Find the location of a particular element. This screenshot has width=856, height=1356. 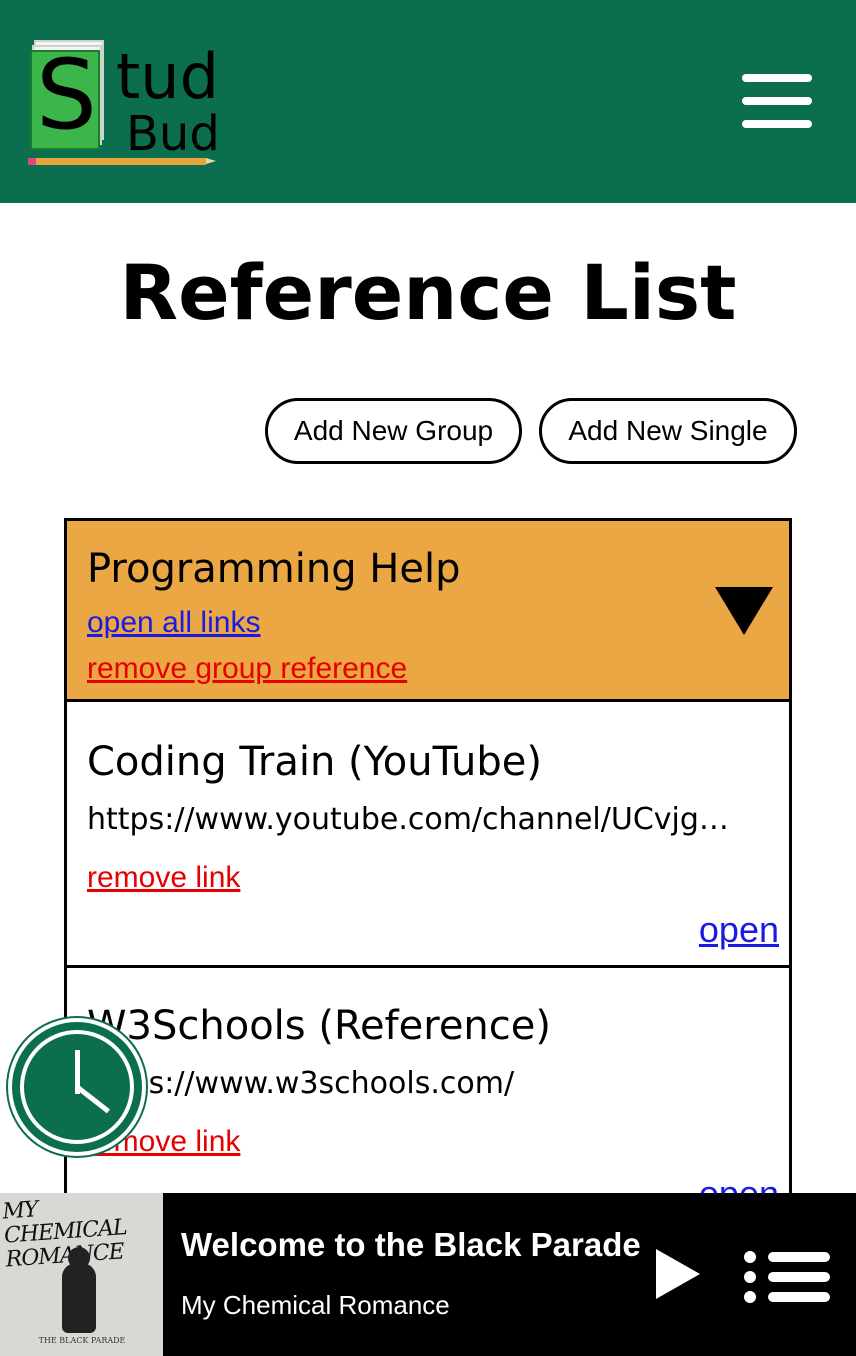

link-url: https://www.w3schools.com/ is located at coordinates (301, 1083).